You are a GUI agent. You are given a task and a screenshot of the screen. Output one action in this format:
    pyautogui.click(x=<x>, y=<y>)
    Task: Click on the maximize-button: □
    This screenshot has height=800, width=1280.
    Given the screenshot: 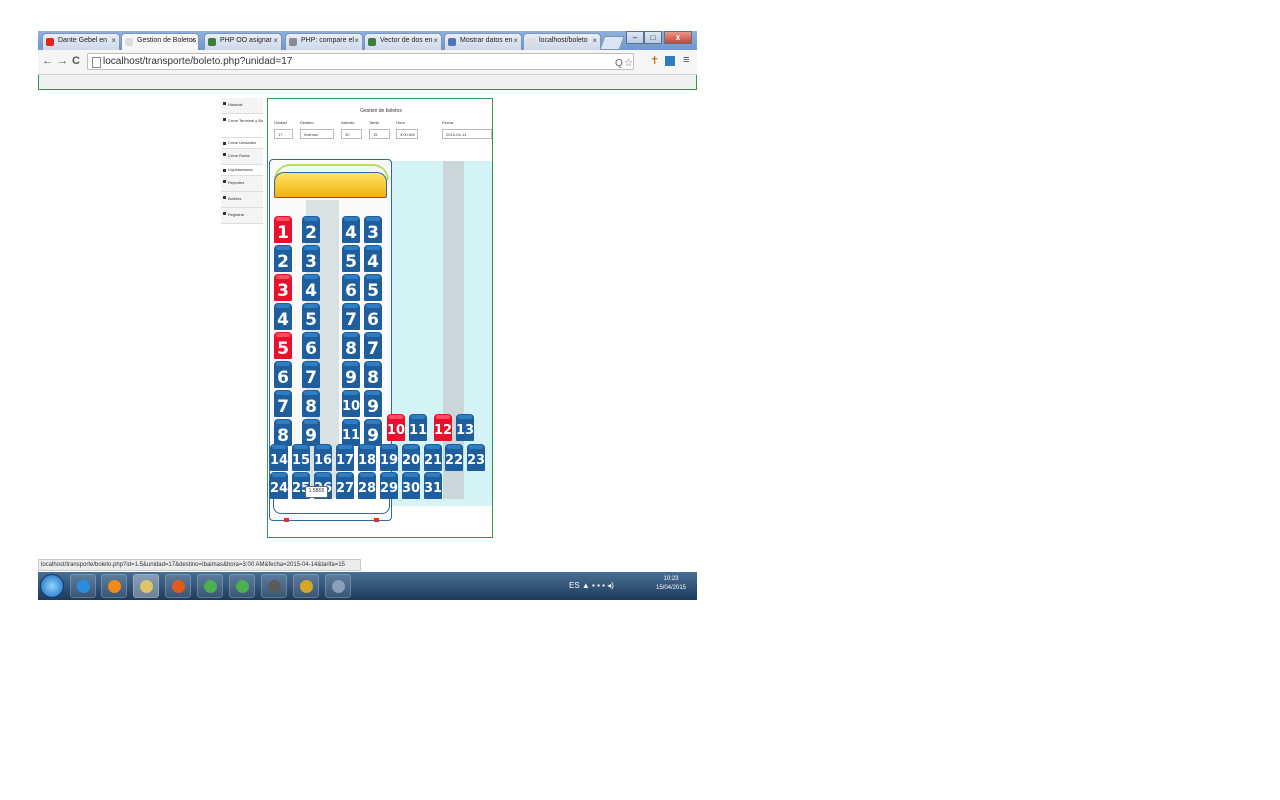 What is the action you would take?
    pyautogui.click(x=653, y=37)
    